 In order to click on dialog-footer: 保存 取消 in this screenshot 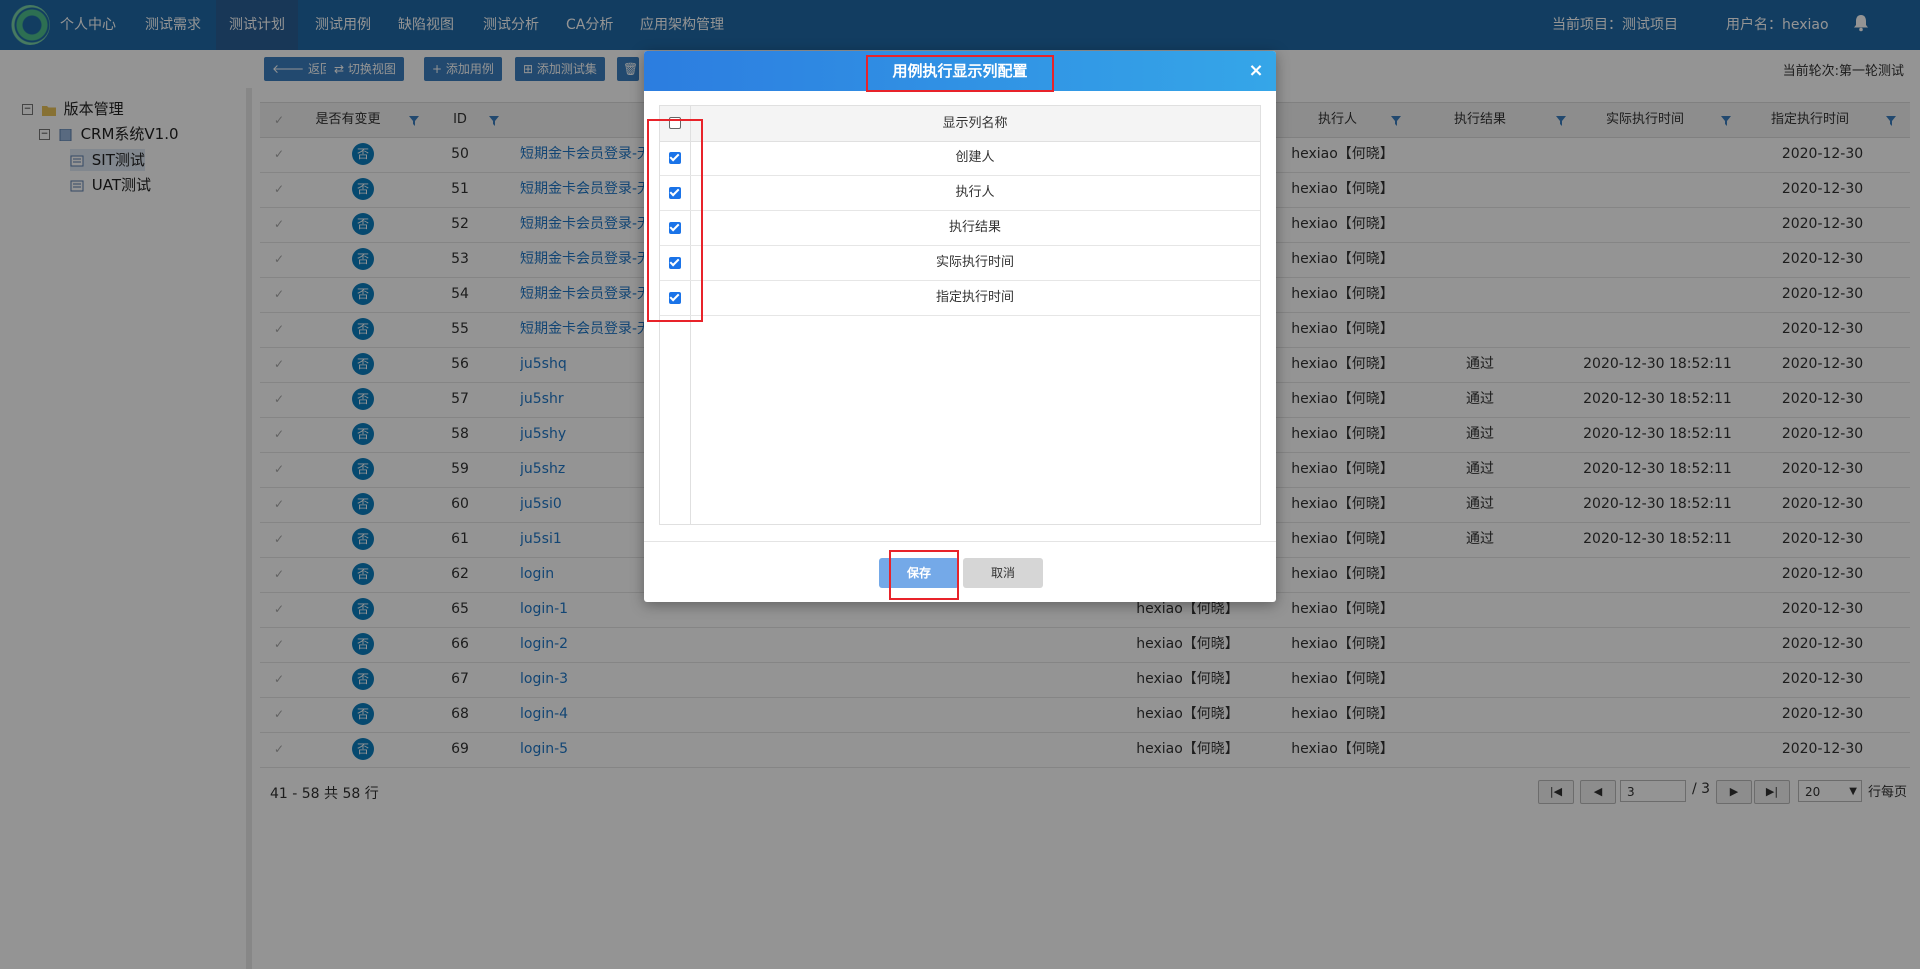, I will do `click(960, 572)`.